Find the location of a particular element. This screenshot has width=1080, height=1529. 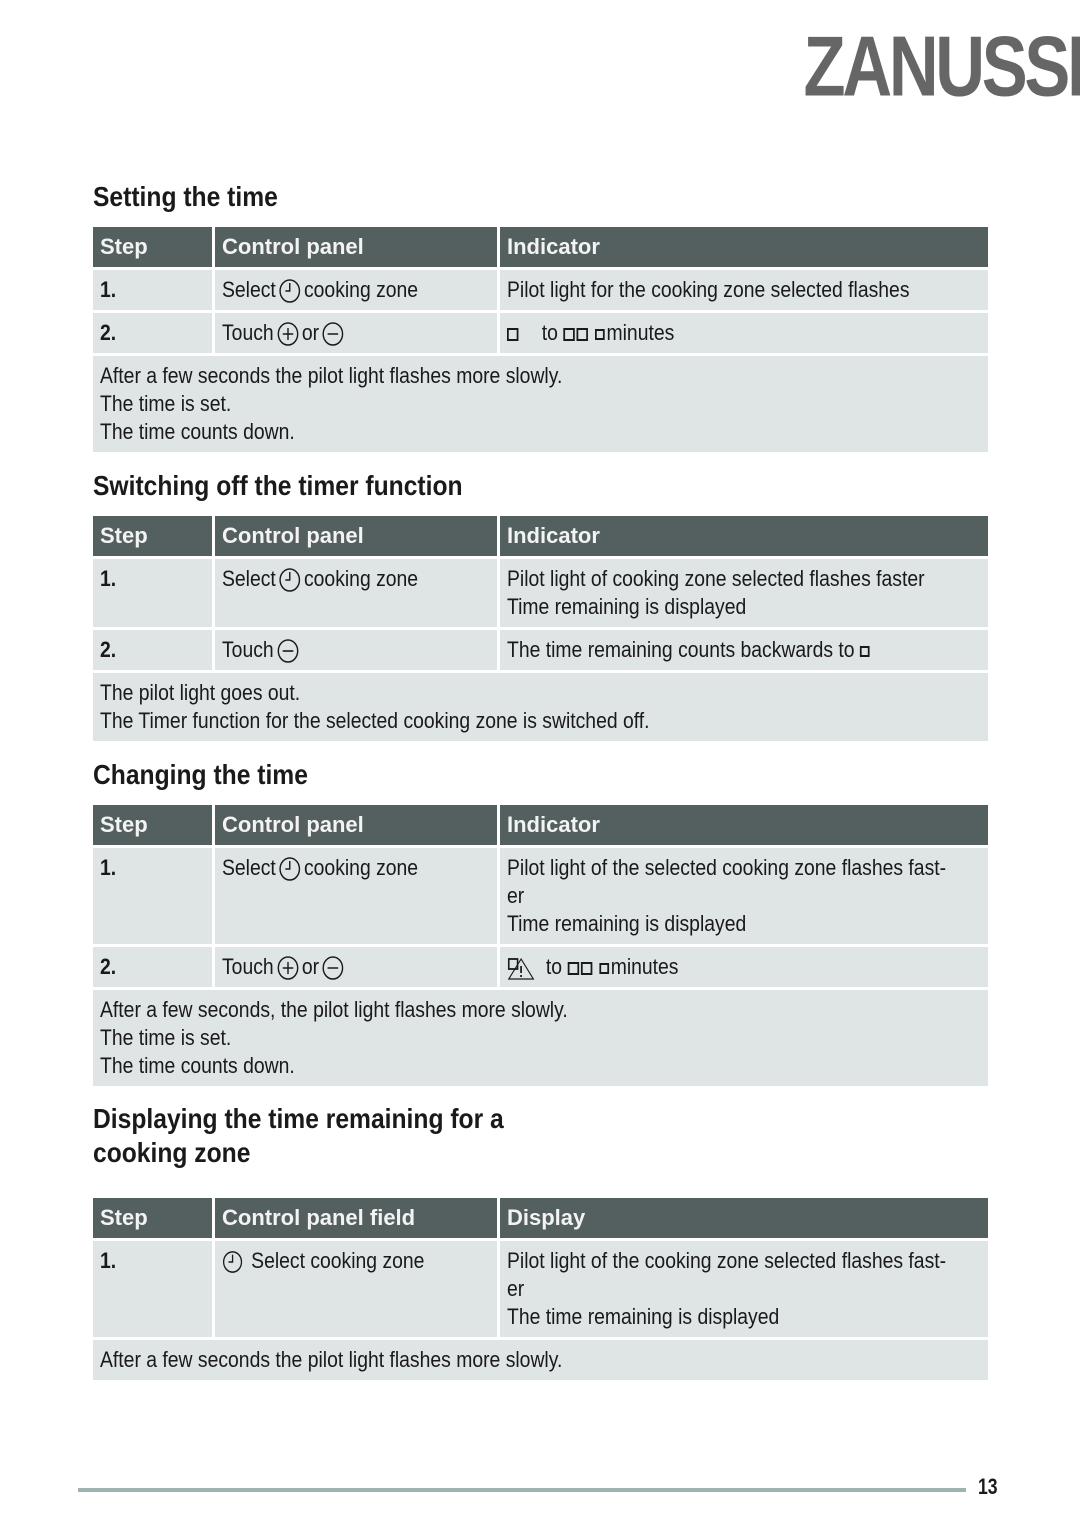

section-title: Setting the time is located at coordinates (185, 196).